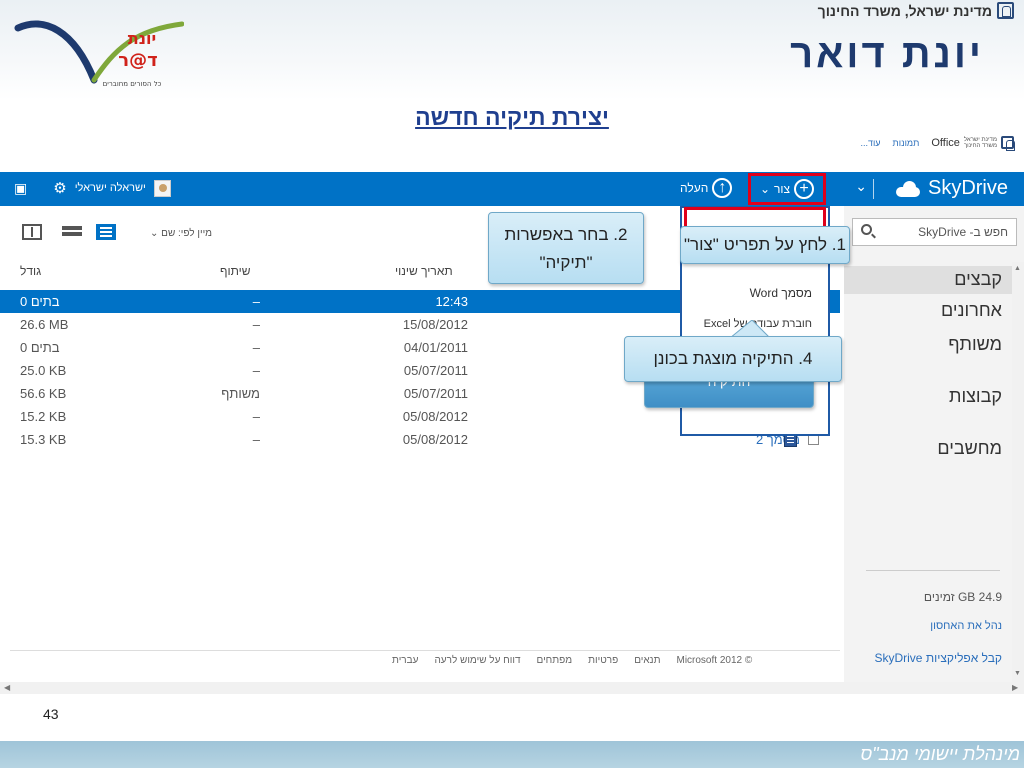  What do you see at coordinates (782, 189) in the screenshot?
I see `create-label: צור` at bounding box center [782, 189].